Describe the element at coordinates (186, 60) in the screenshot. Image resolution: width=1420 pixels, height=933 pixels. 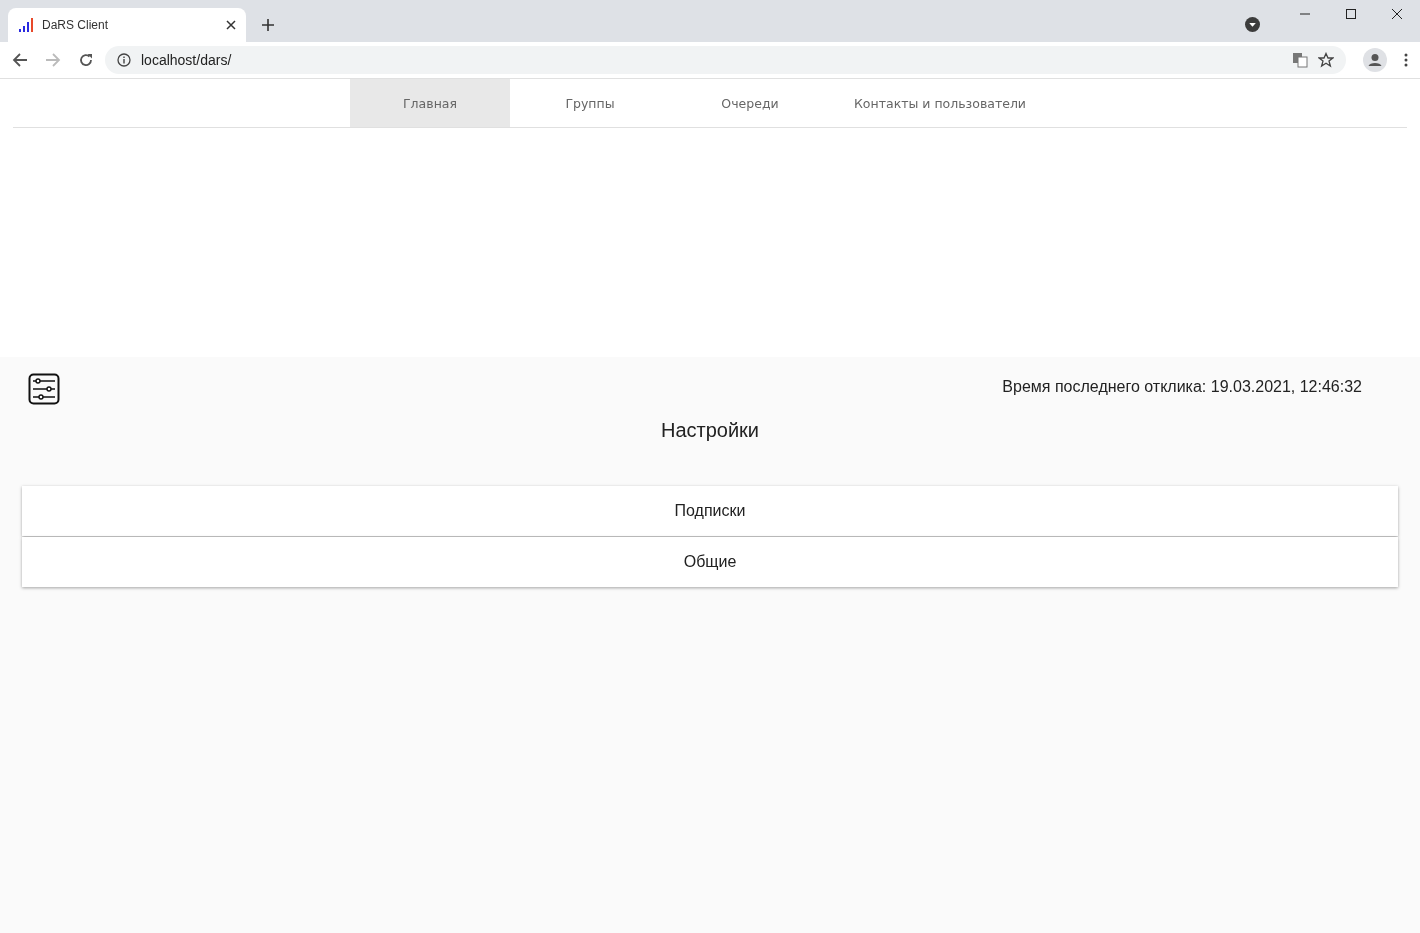
I see `url-text: localhost/dars/` at that location.